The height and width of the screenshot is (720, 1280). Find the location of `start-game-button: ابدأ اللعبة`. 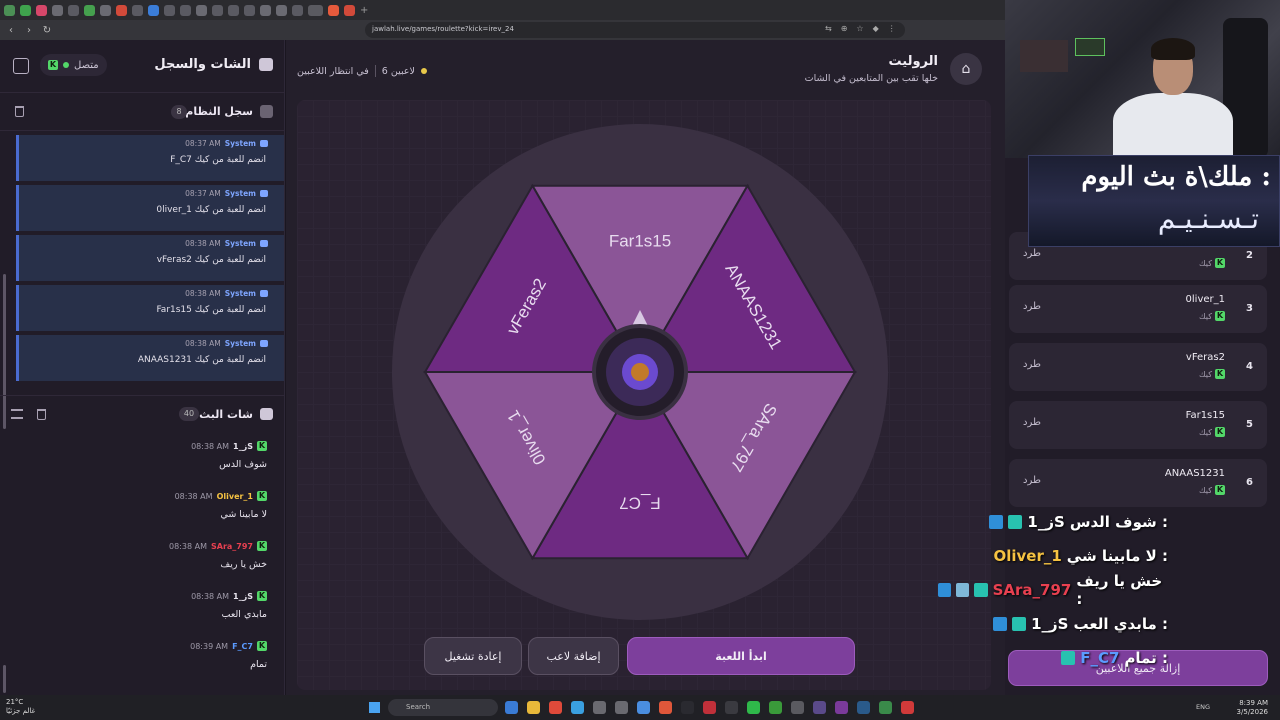

start-game-button: ابدأ اللعبة is located at coordinates (741, 656).